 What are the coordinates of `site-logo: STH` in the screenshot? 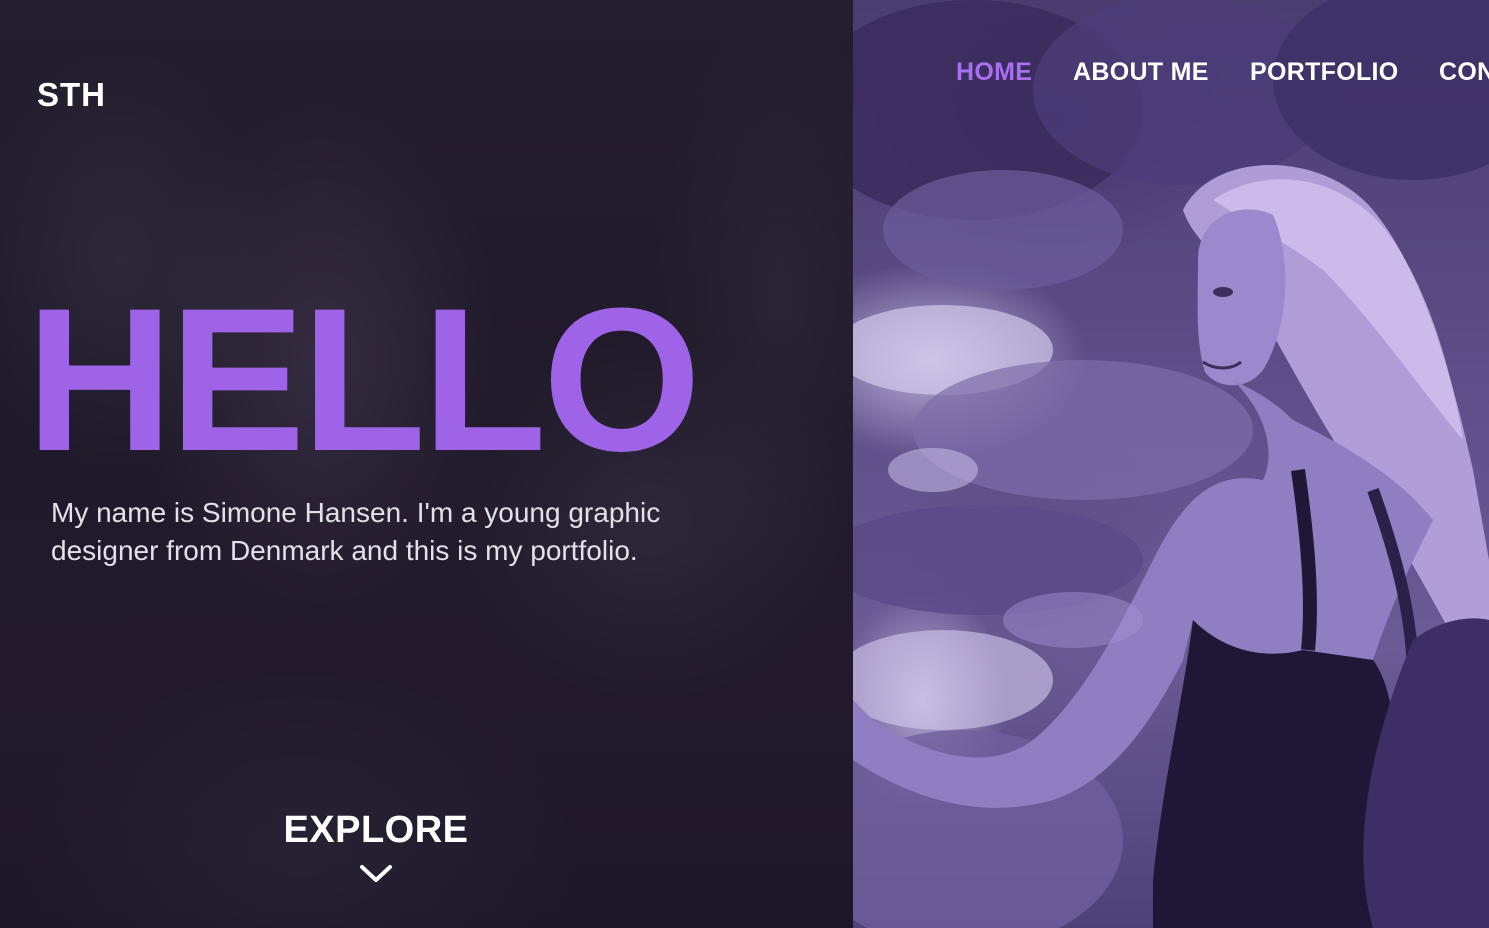 It's located at (71, 95).